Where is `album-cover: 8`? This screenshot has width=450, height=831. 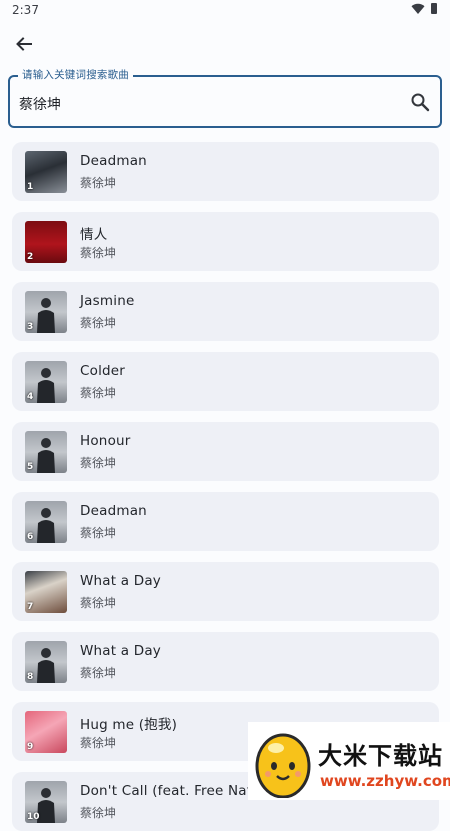 album-cover: 8 is located at coordinates (46, 662).